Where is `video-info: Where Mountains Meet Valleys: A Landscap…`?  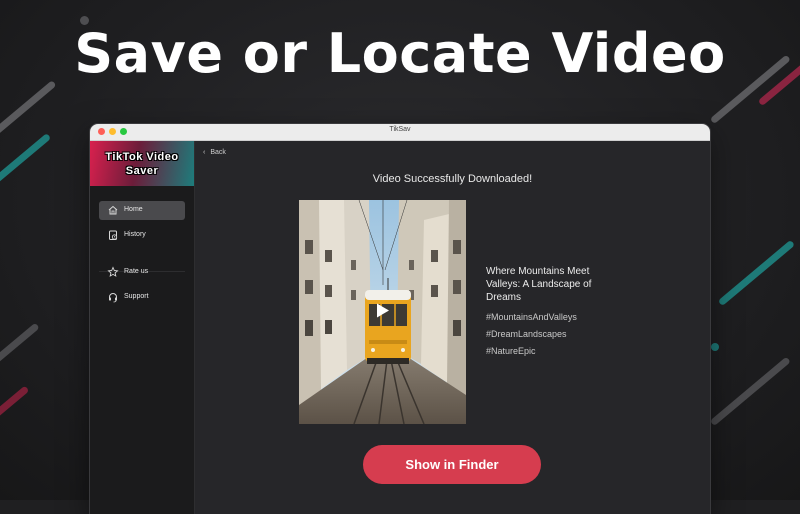
video-info: Where Mountains Meet Valleys: A Landscap… is located at coordinates (556, 314).